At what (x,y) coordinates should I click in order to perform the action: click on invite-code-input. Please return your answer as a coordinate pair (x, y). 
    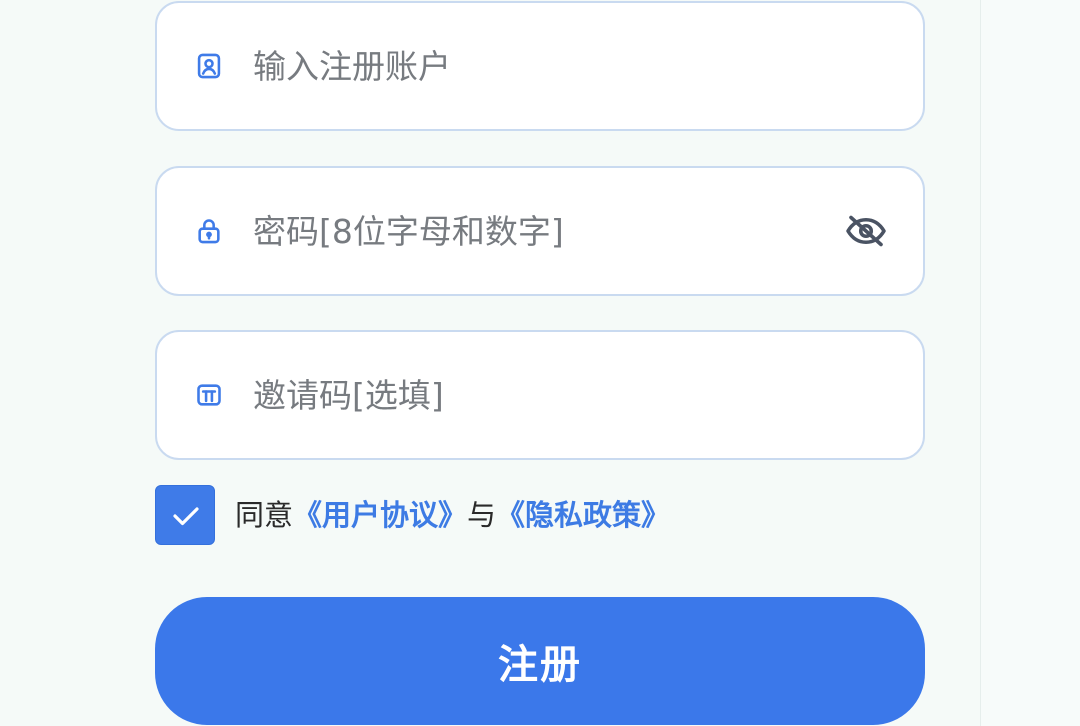
    Looking at the image, I should click on (533, 395).